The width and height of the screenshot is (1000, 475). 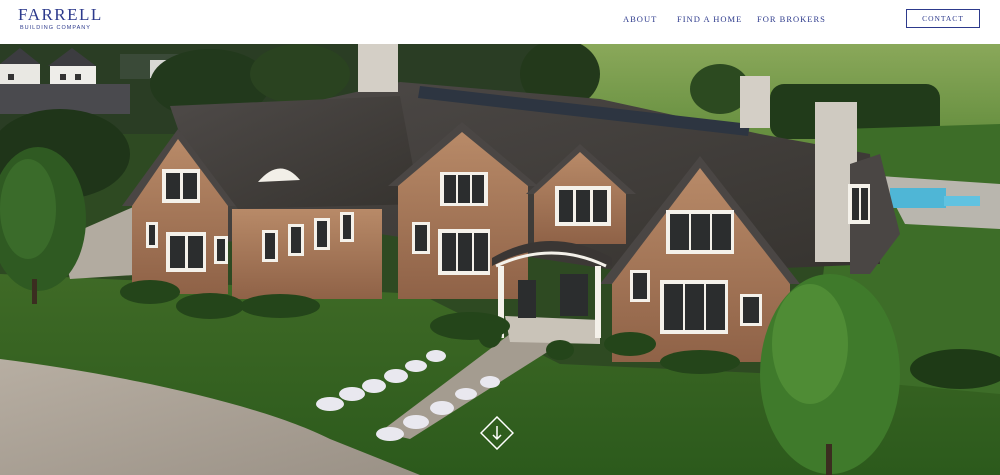 I want to click on nav-about: ABOUT, so click(x=640, y=19).